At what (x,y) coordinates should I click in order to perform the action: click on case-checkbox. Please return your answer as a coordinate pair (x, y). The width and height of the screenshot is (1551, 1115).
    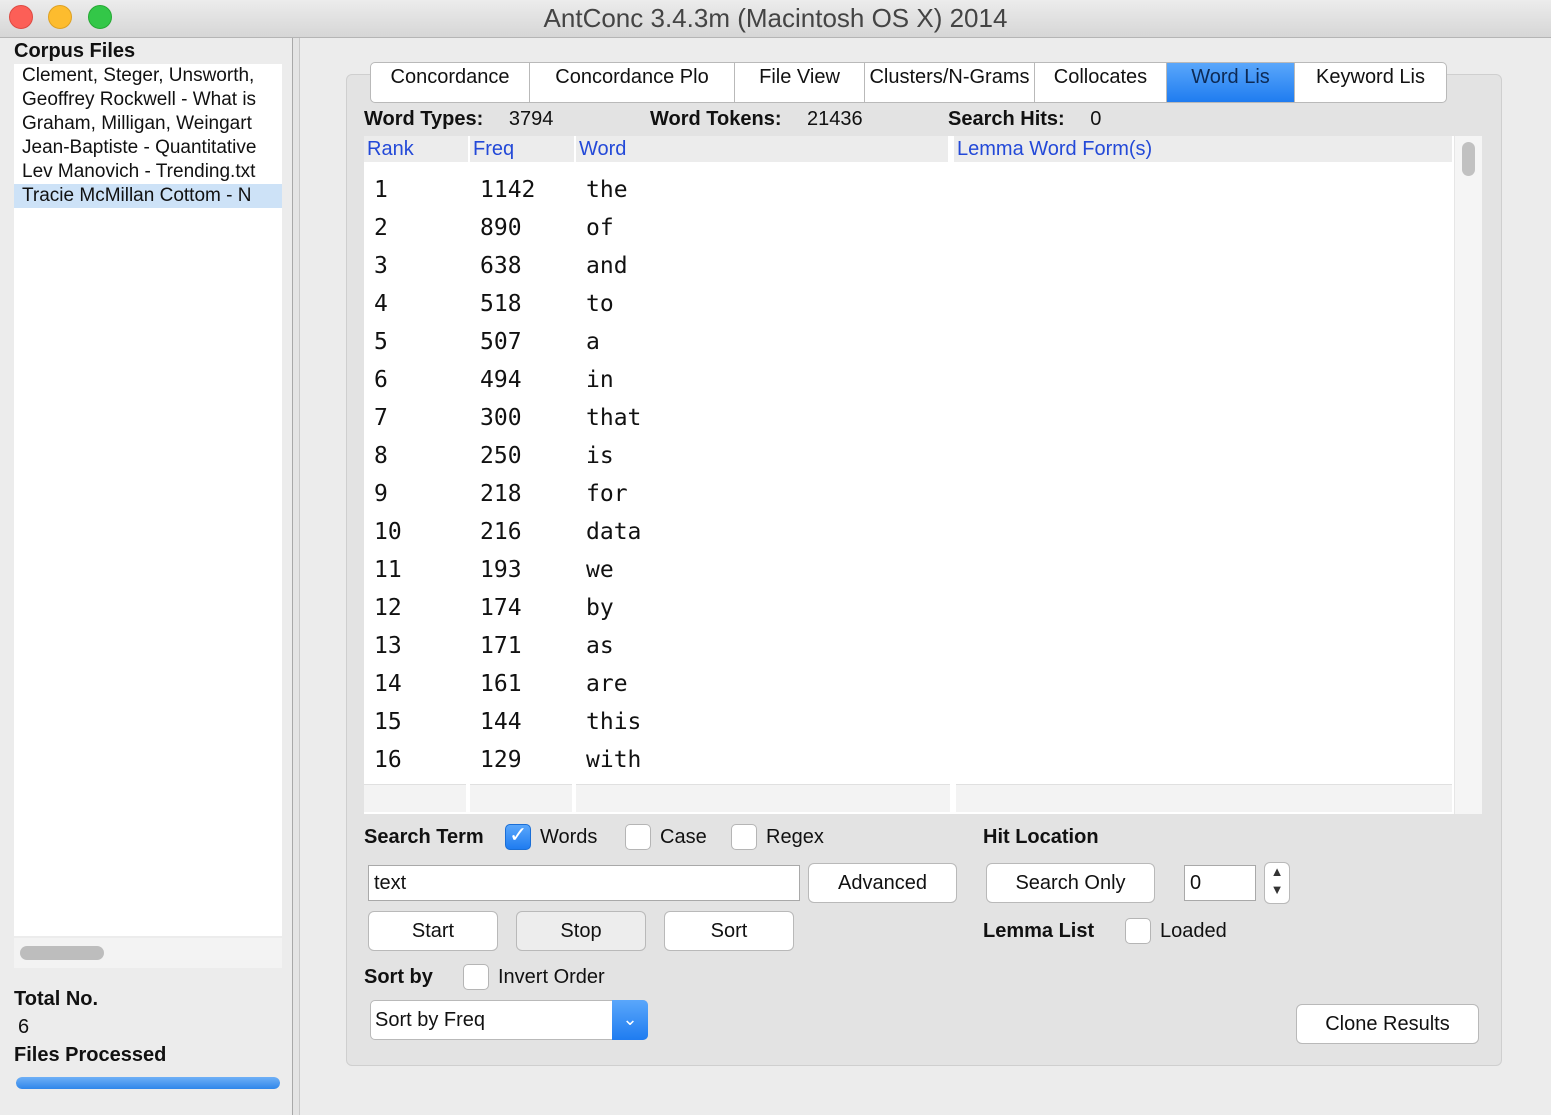
    Looking at the image, I should click on (638, 837).